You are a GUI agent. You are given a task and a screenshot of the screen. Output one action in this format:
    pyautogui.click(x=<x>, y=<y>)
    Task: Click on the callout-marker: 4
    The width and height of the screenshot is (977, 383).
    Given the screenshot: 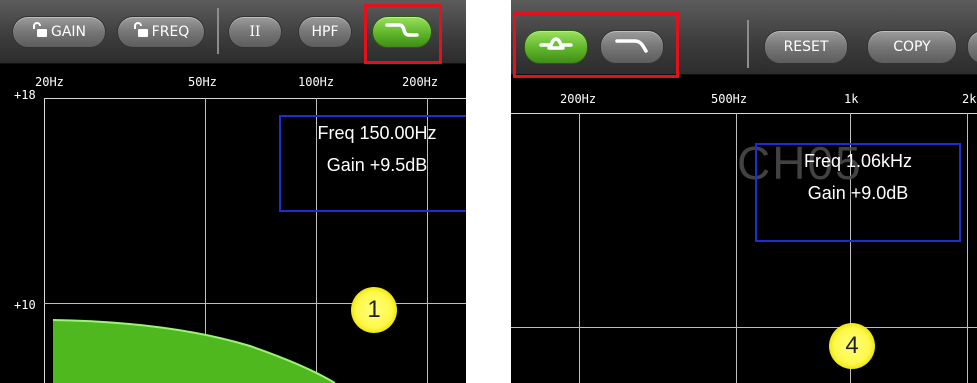 What is the action you would take?
    pyautogui.click(x=852, y=346)
    